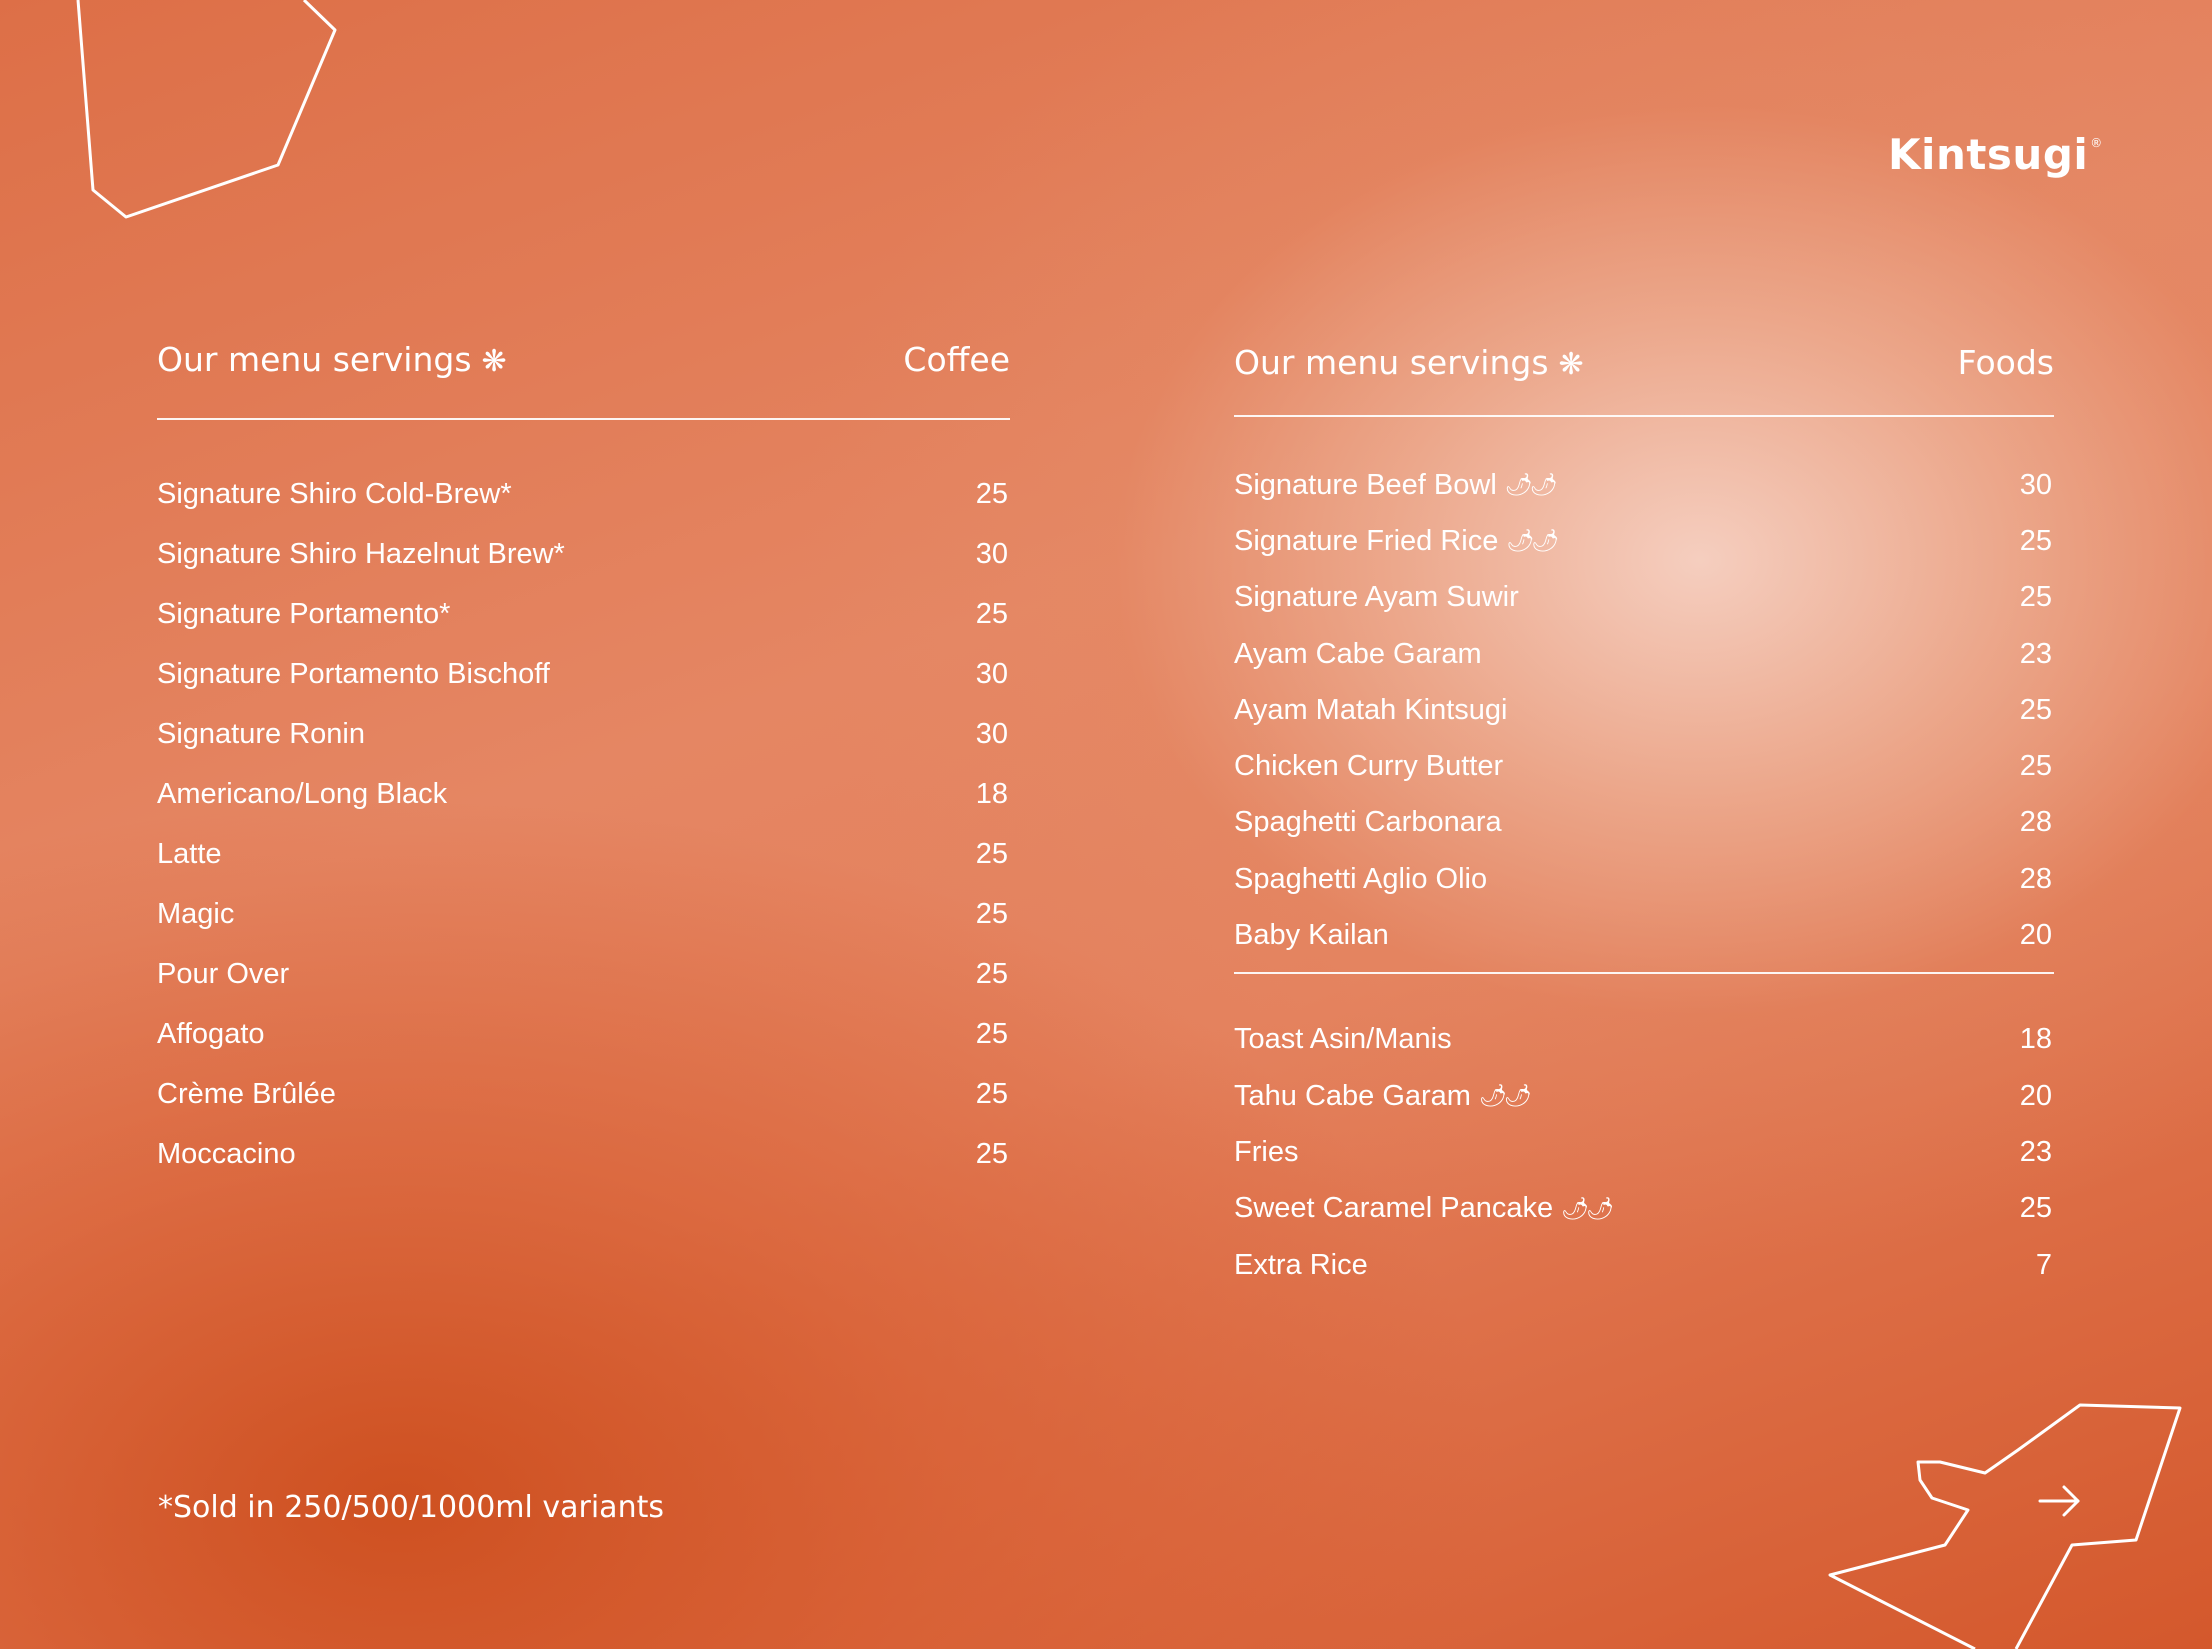  I want to click on bird-outline-icon, so click(2005, 1526).